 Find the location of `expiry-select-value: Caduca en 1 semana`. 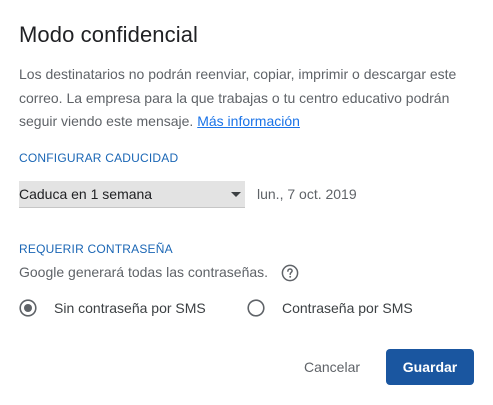

expiry-select-value: Caduca en 1 semana is located at coordinates (86, 194).